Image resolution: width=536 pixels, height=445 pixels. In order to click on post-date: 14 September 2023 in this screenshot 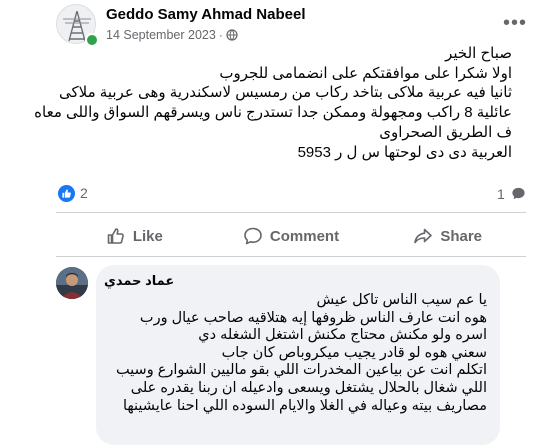, I will do `click(161, 35)`.